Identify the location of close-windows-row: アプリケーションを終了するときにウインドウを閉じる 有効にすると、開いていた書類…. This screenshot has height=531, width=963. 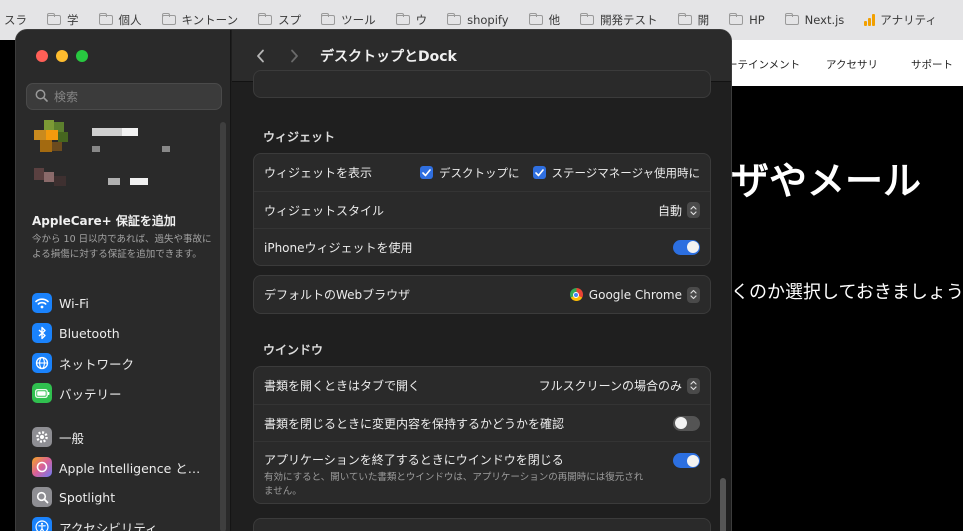
(482, 472).